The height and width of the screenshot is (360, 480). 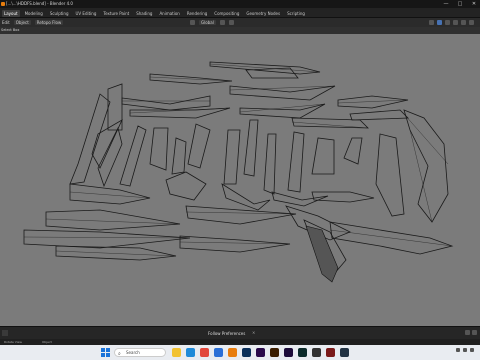 I want to click on timeline-settings-icon, so click(x=467, y=332).